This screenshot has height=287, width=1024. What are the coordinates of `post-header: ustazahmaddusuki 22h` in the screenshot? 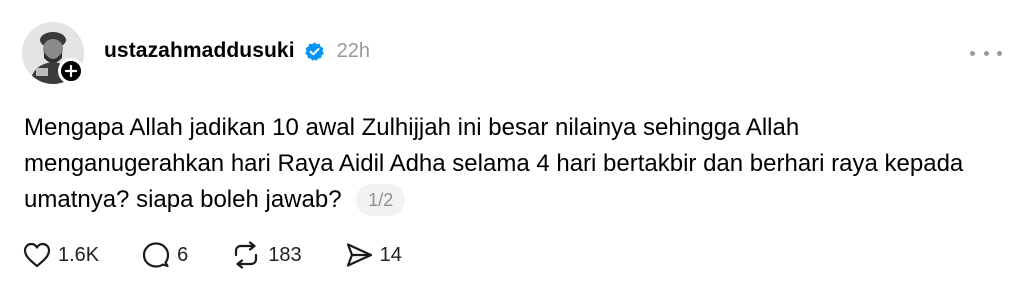 It's located at (237, 51).